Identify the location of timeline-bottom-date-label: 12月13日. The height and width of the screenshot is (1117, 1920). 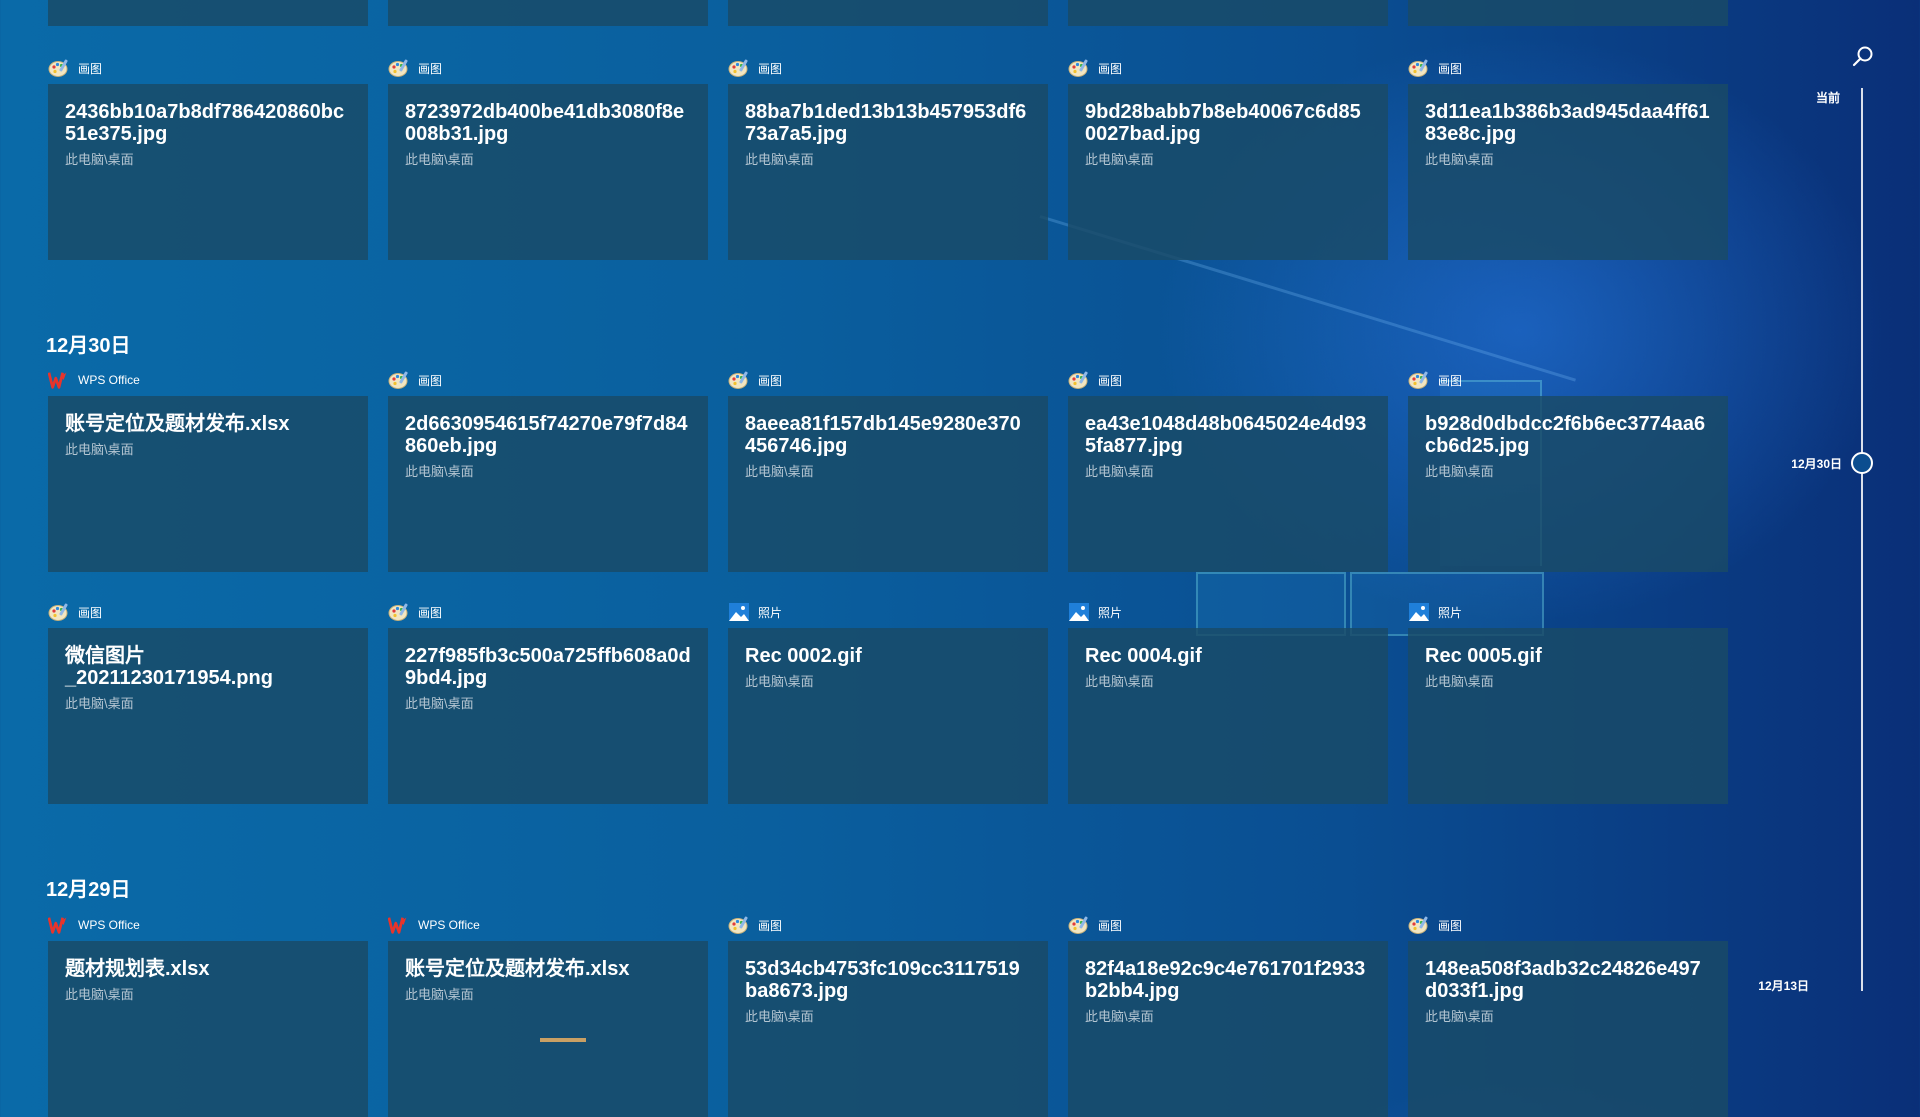
(1769, 985).